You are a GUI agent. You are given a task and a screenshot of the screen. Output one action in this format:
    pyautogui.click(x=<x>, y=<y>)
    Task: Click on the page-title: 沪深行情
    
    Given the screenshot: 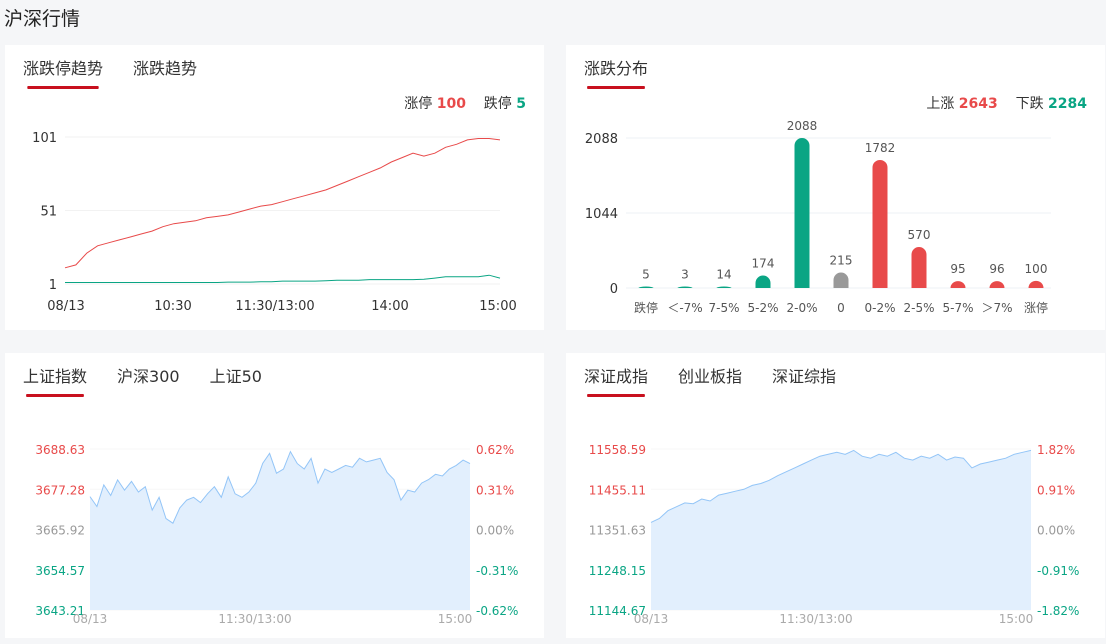 What is the action you would take?
    pyautogui.click(x=42, y=19)
    